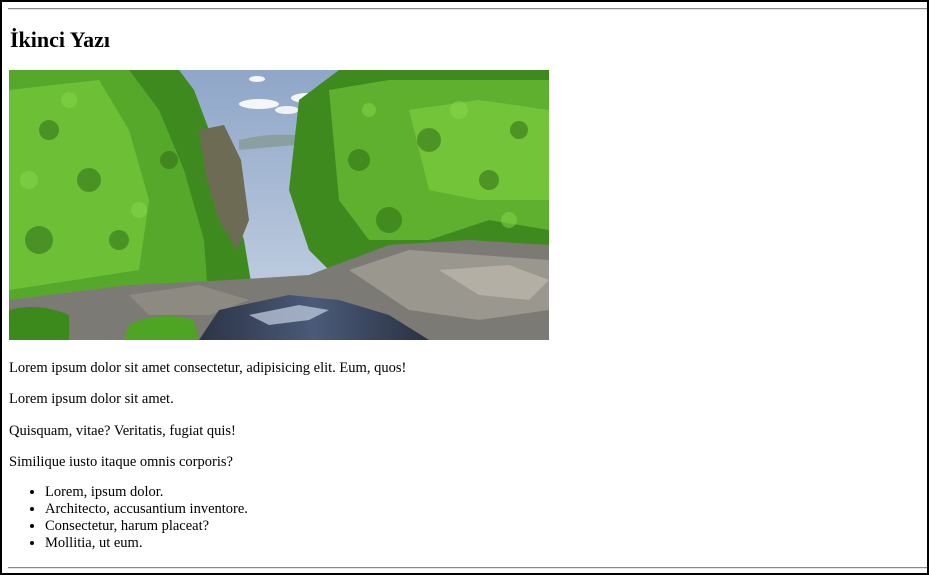 Image resolution: width=929 pixels, height=575 pixels. I want to click on bottom-divider, so click(467, 568).